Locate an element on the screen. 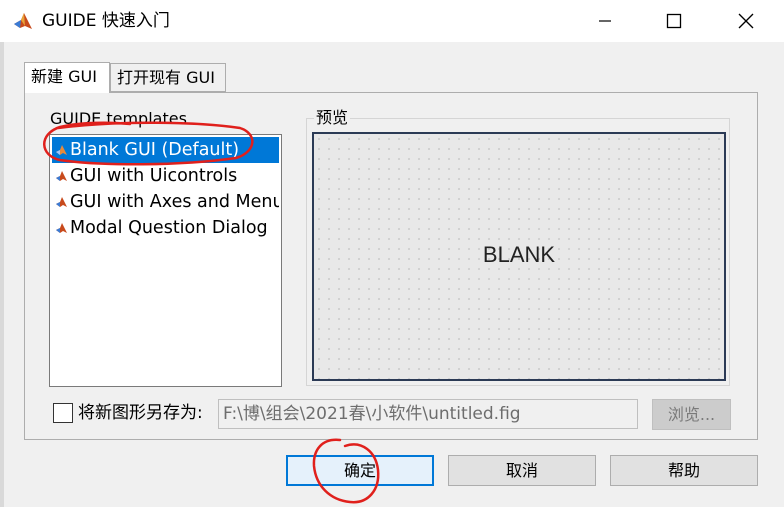 The width and height of the screenshot is (784, 507). minimize-button is located at coordinates (605, 21).